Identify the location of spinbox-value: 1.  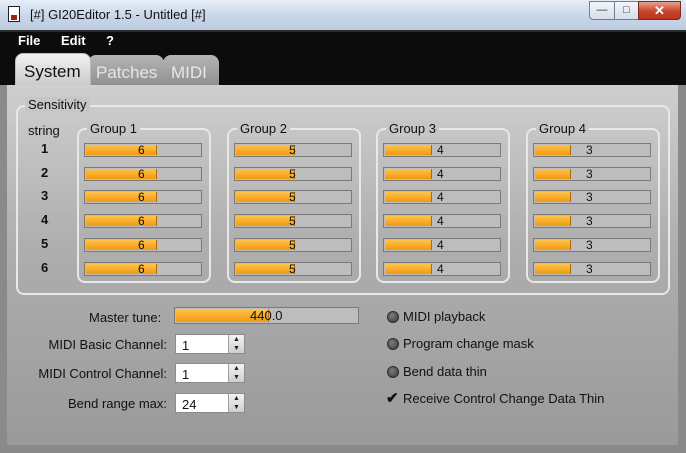
(186, 345).